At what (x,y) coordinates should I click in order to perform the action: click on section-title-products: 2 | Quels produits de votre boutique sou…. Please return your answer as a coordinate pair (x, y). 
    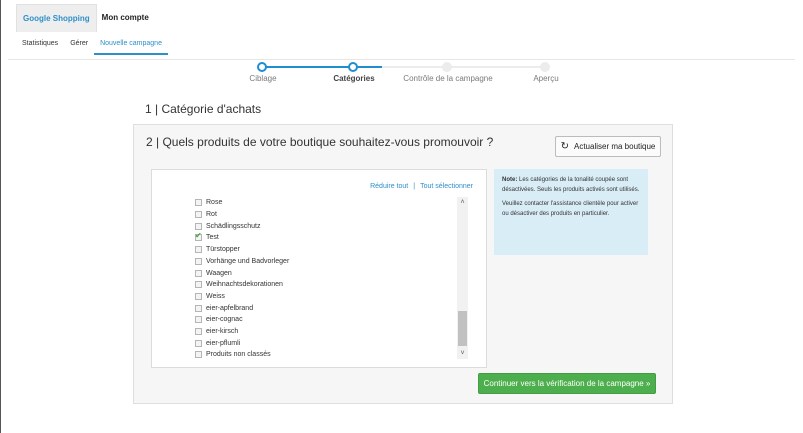
    Looking at the image, I should click on (320, 142).